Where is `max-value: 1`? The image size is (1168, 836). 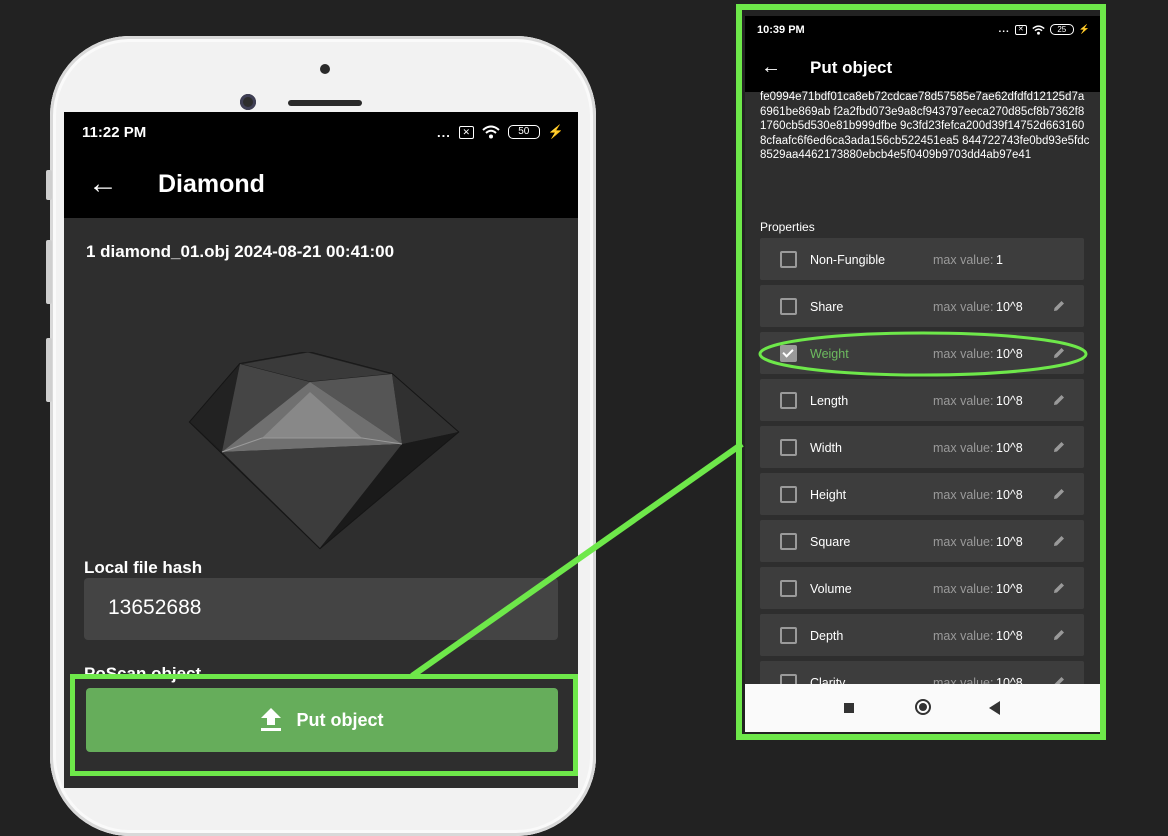
max-value: 1 is located at coordinates (999, 260).